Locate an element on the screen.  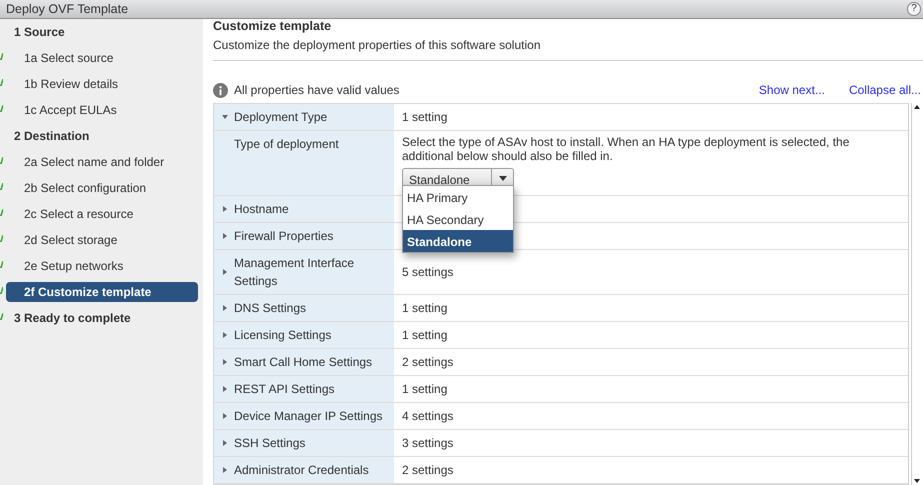
scroll-up-icon is located at coordinates (917, 107).